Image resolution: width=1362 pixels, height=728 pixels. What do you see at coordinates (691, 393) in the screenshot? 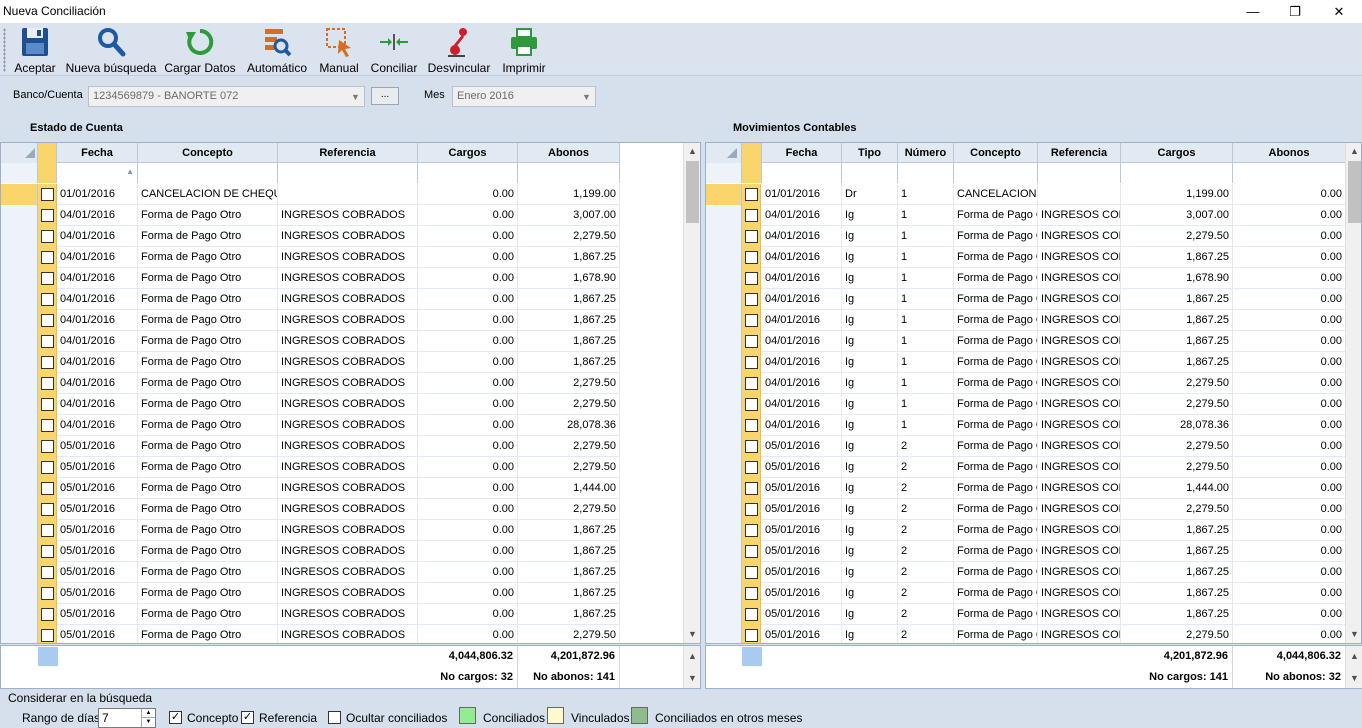
I see `estado-vscroll: ▲ ▼` at bounding box center [691, 393].